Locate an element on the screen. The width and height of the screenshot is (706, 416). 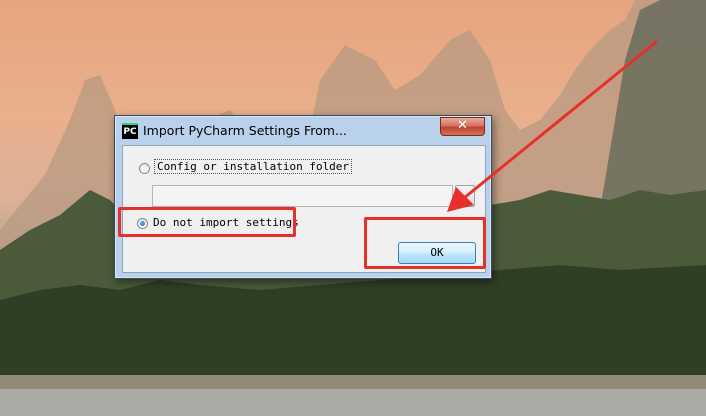
close-button: ✕ is located at coordinates (462, 126).